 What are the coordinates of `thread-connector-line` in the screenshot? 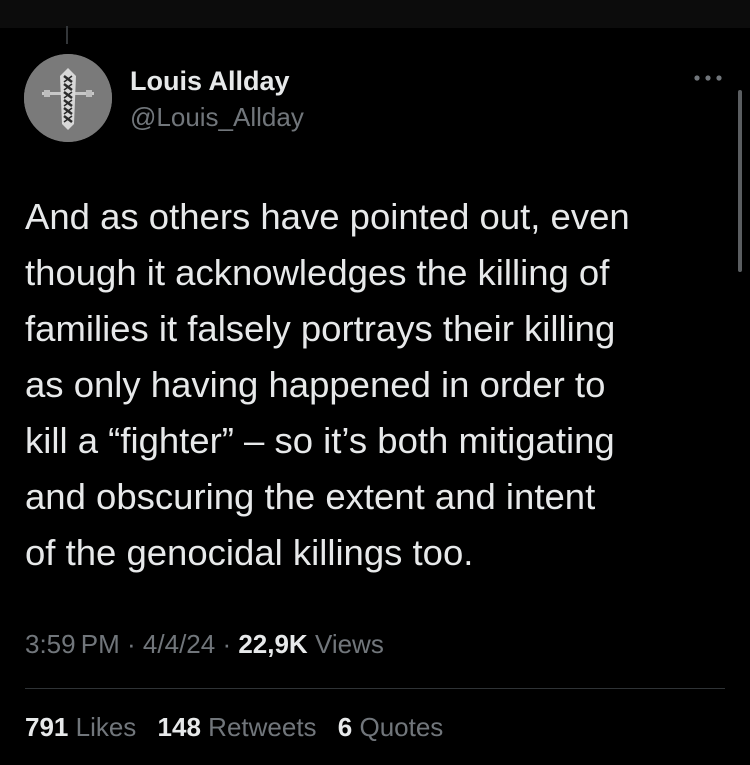 It's located at (67, 35).